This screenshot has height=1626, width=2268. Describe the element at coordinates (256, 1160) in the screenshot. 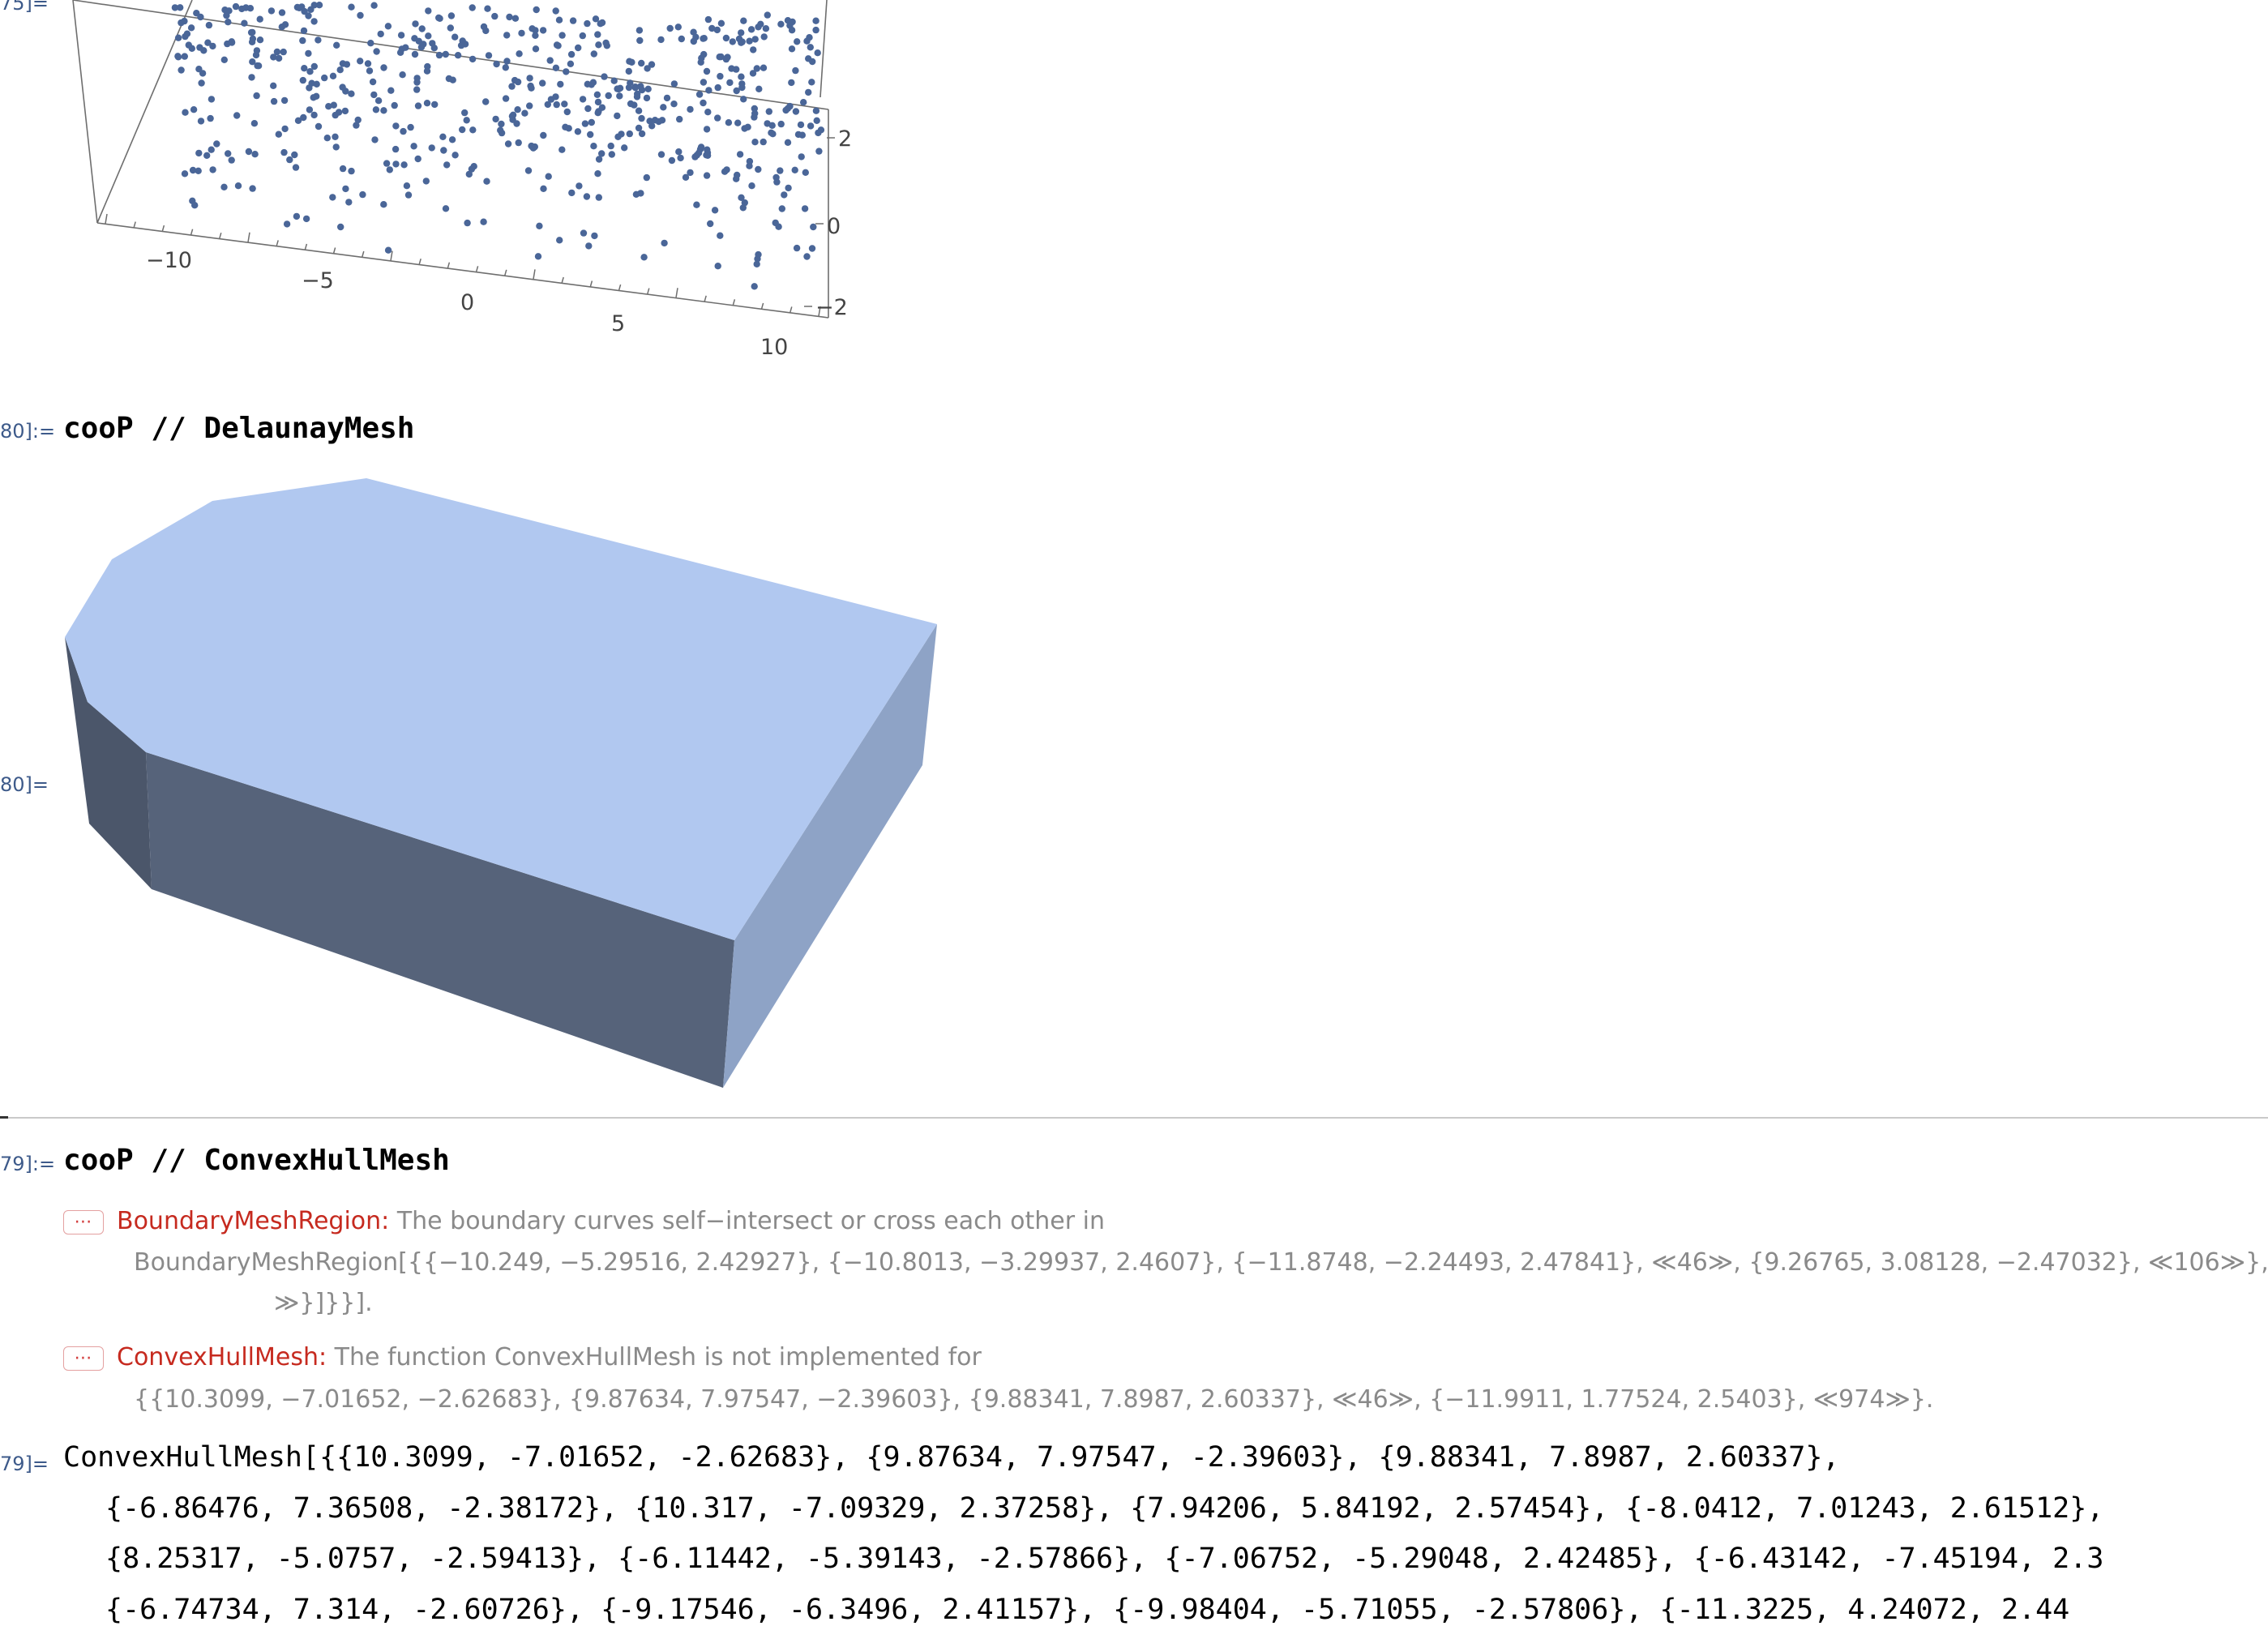

I see `input-code-79: cooP // ConvexHullMesh` at that location.